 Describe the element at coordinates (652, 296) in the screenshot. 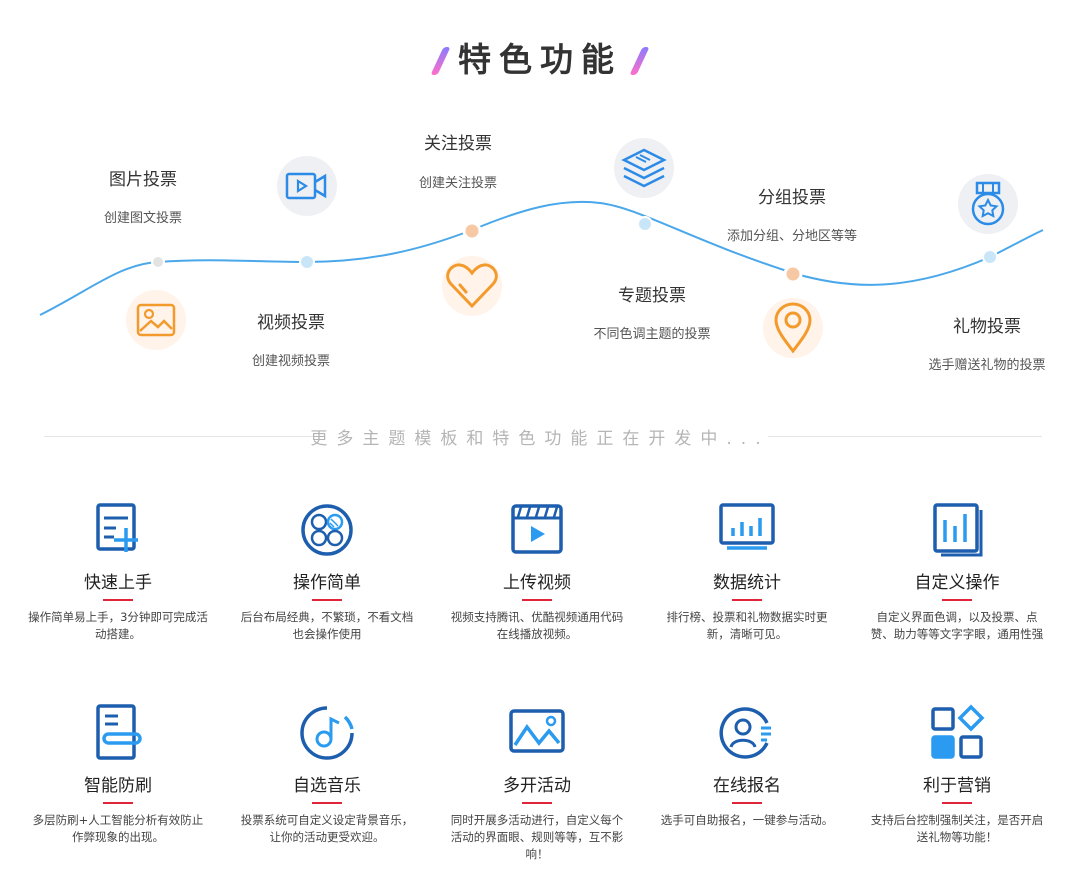

I see `timeline-item-title: 专题投票` at that location.